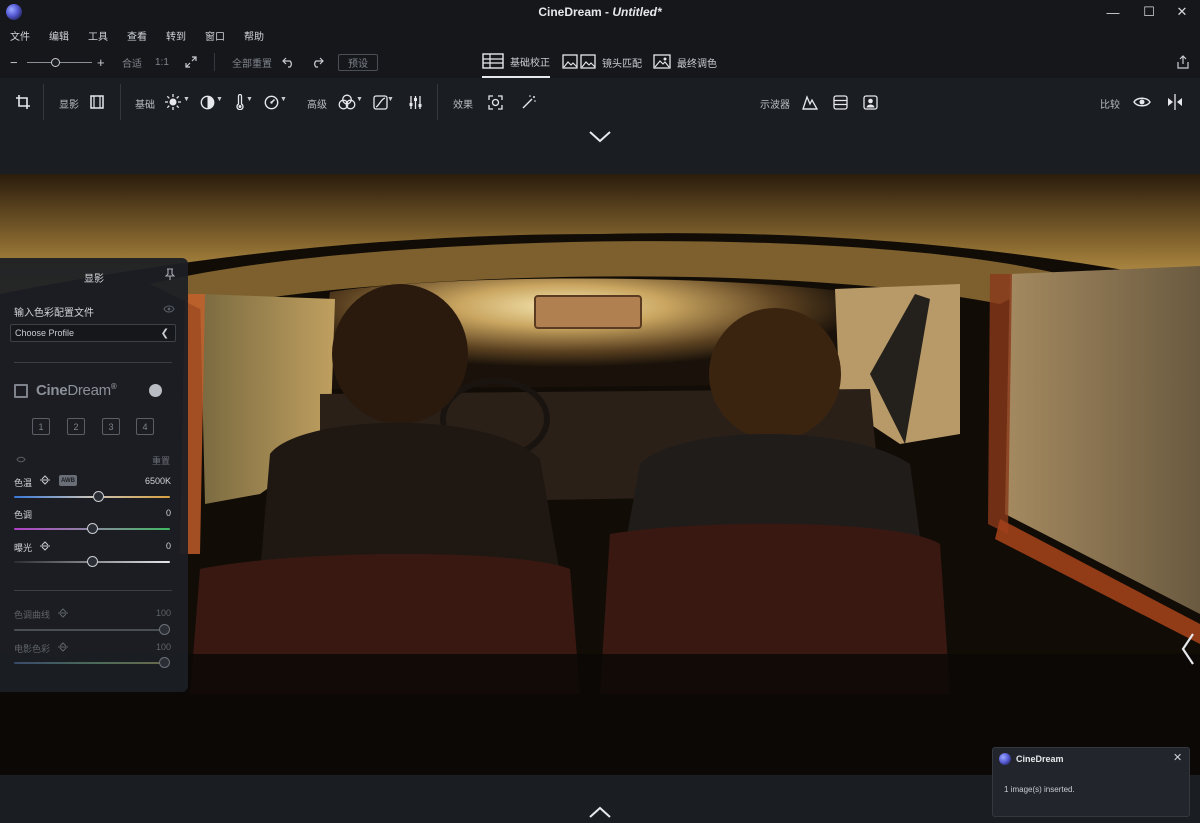 The image size is (1200, 823). Describe the element at coordinates (775, 105) in the screenshot. I see `scopes-label: 示波器` at that location.